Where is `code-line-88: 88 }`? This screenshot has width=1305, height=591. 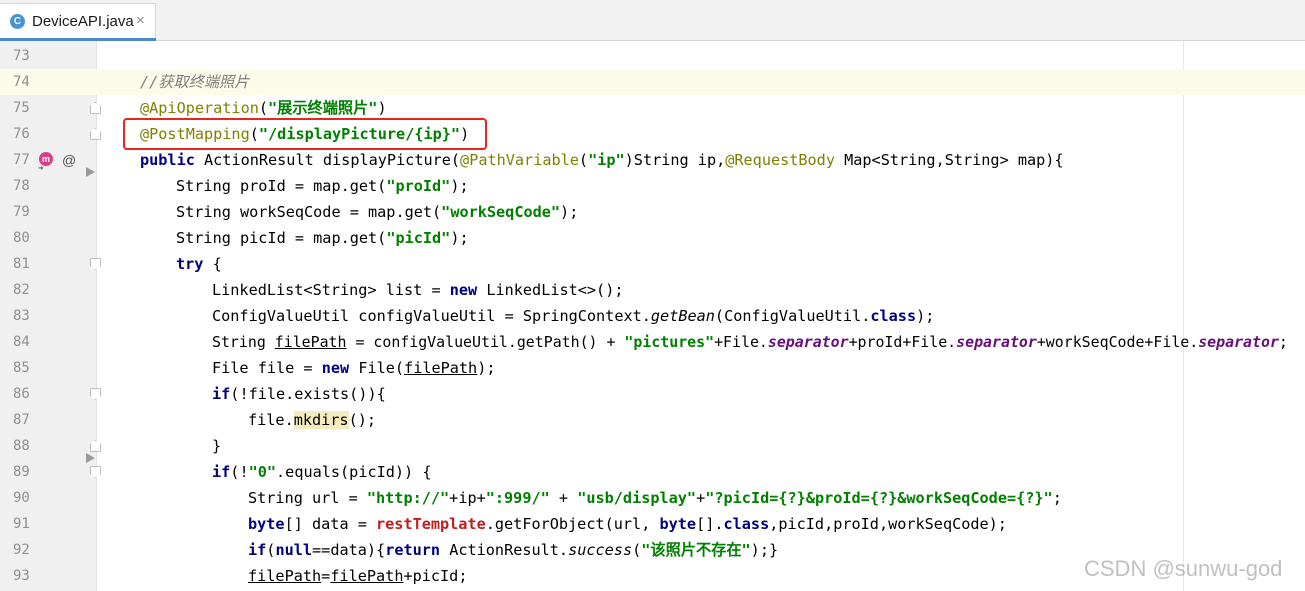 code-line-88: 88 } is located at coordinates (652, 448).